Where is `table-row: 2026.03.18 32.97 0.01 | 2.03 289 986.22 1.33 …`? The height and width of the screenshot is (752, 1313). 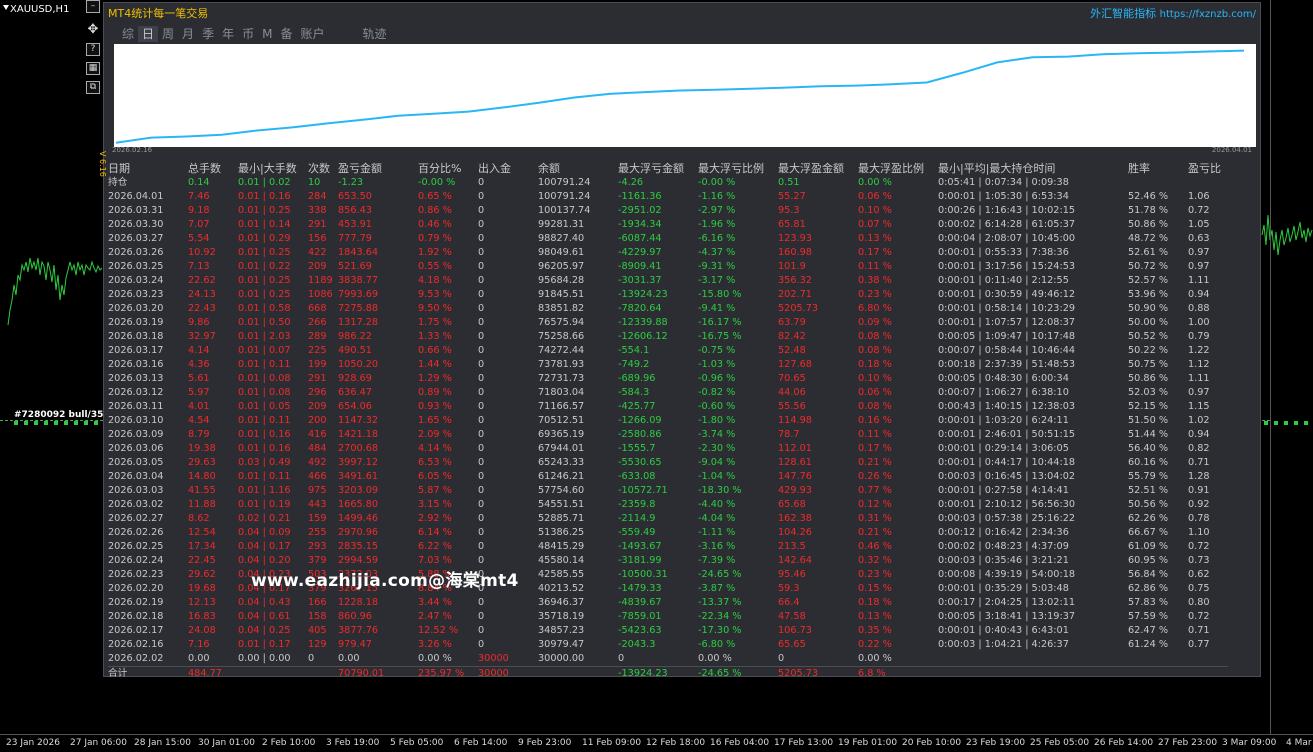 table-row: 2026.03.18 32.97 0.01 | 2.03 289 986.22 1.33 … is located at coordinates (668, 337).